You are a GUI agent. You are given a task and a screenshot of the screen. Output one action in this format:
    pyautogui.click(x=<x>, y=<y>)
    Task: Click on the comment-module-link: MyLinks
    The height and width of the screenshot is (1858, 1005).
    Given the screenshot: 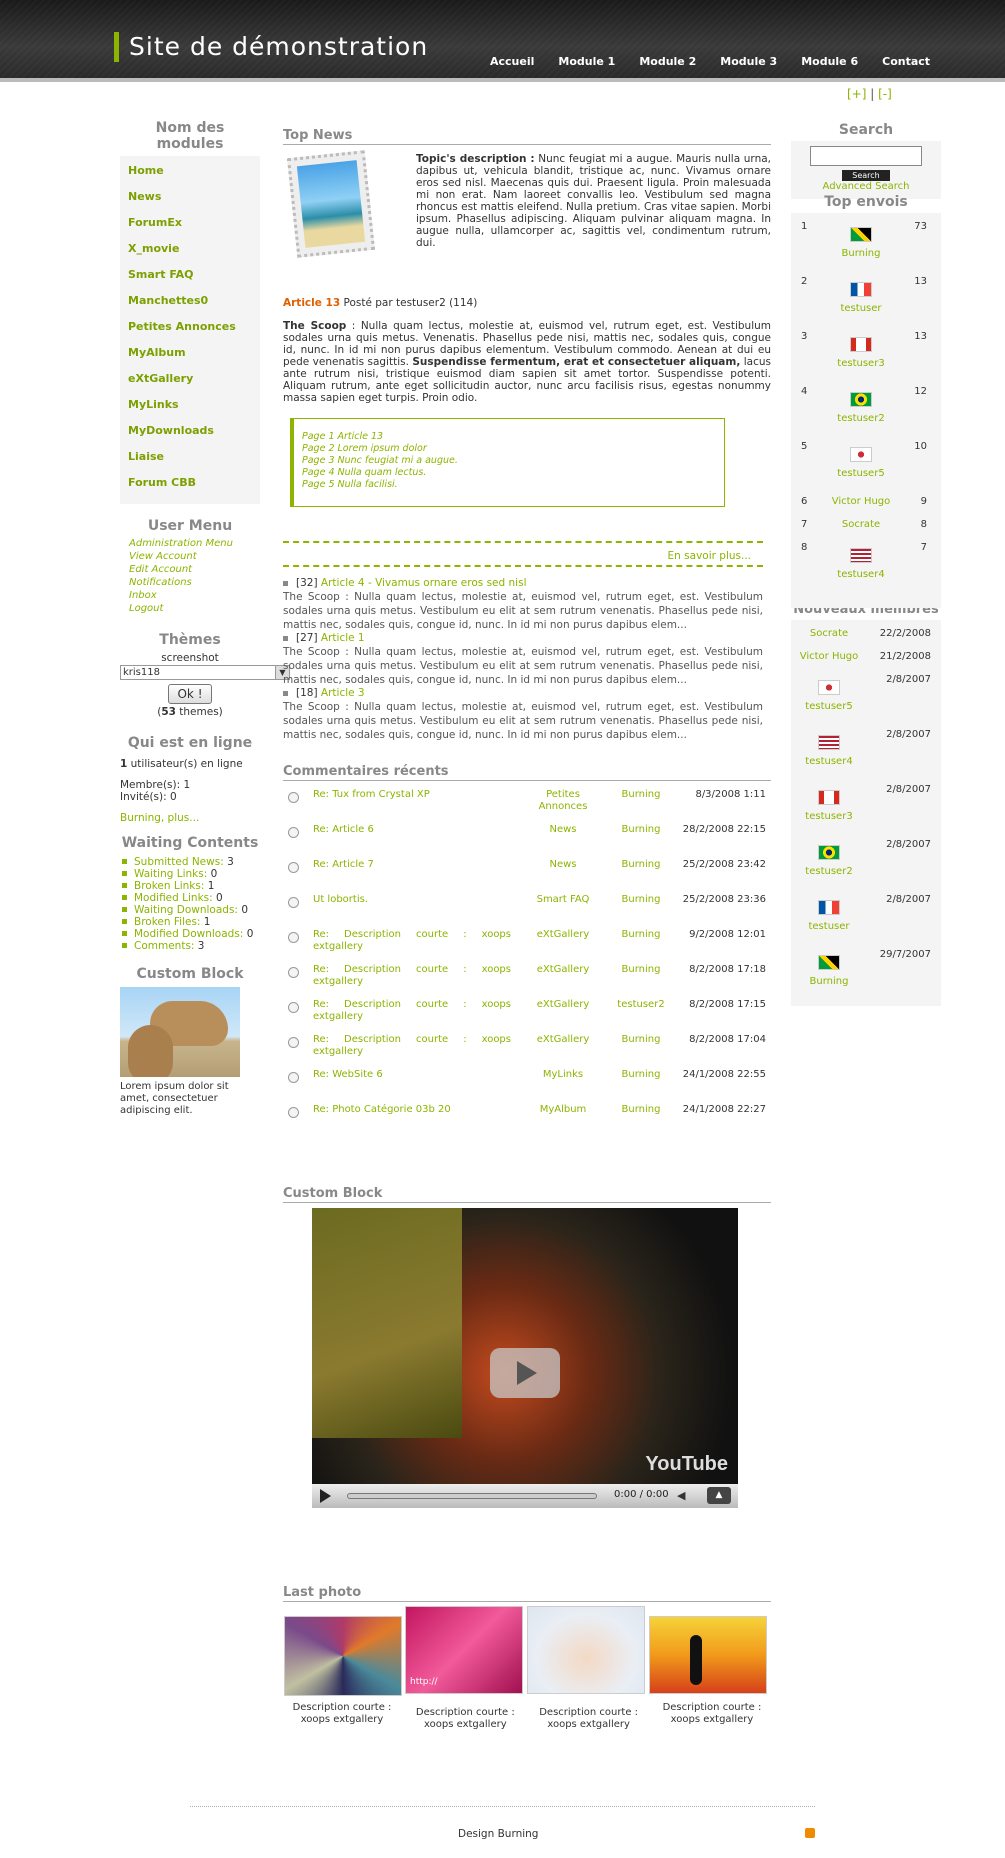 What is the action you would take?
    pyautogui.click(x=563, y=1075)
    